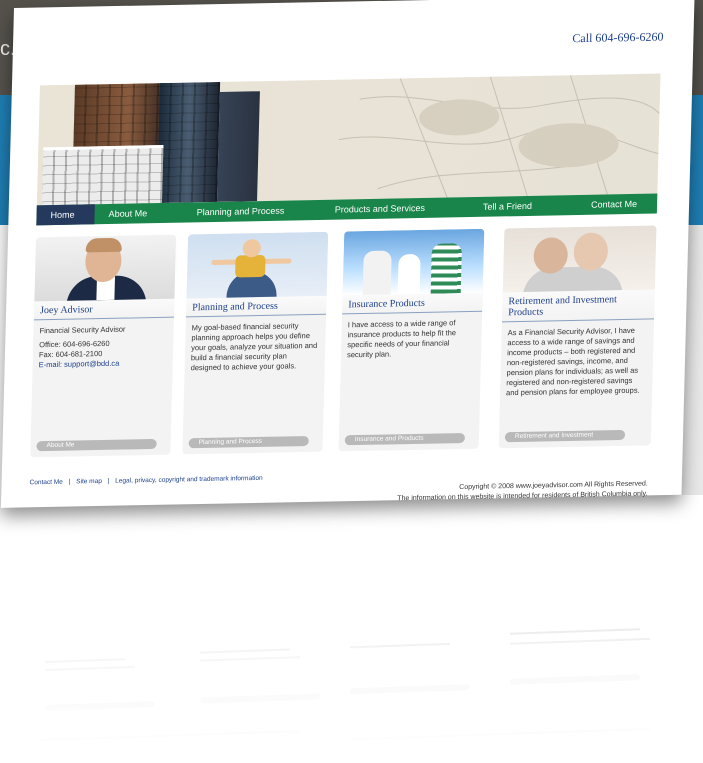 The width and height of the screenshot is (703, 763). What do you see at coordinates (578, 306) in the screenshot?
I see `card-title: Retirement and Investment Products` at bounding box center [578, 306].